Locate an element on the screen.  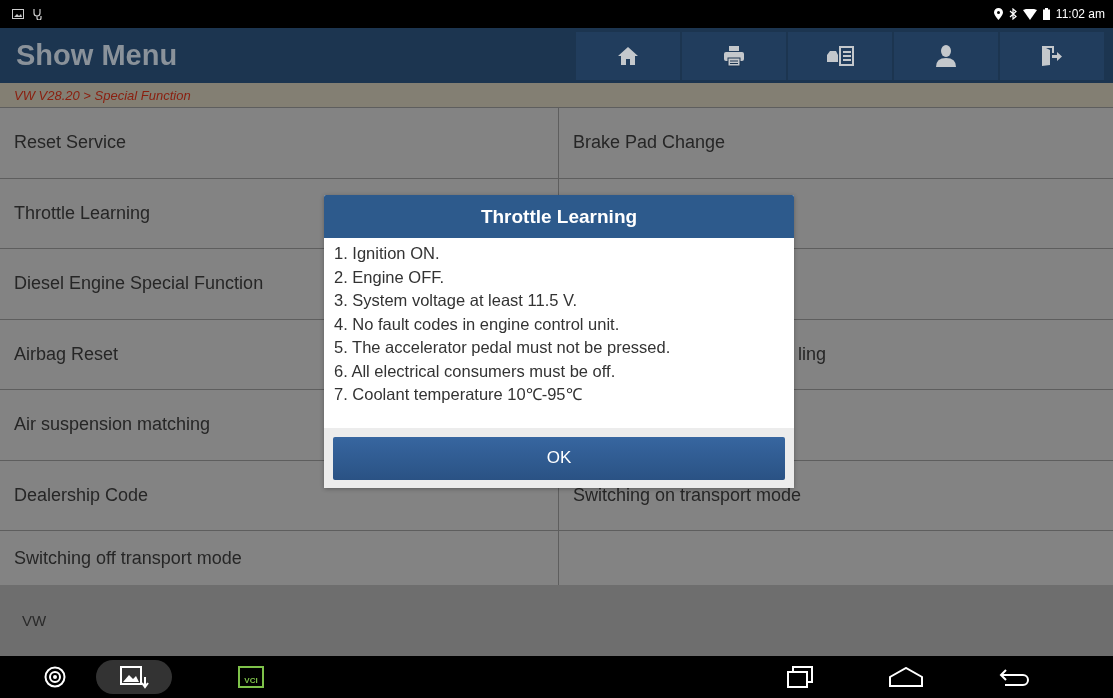
page-title: Show Menu is located at coordinates (97, 55).